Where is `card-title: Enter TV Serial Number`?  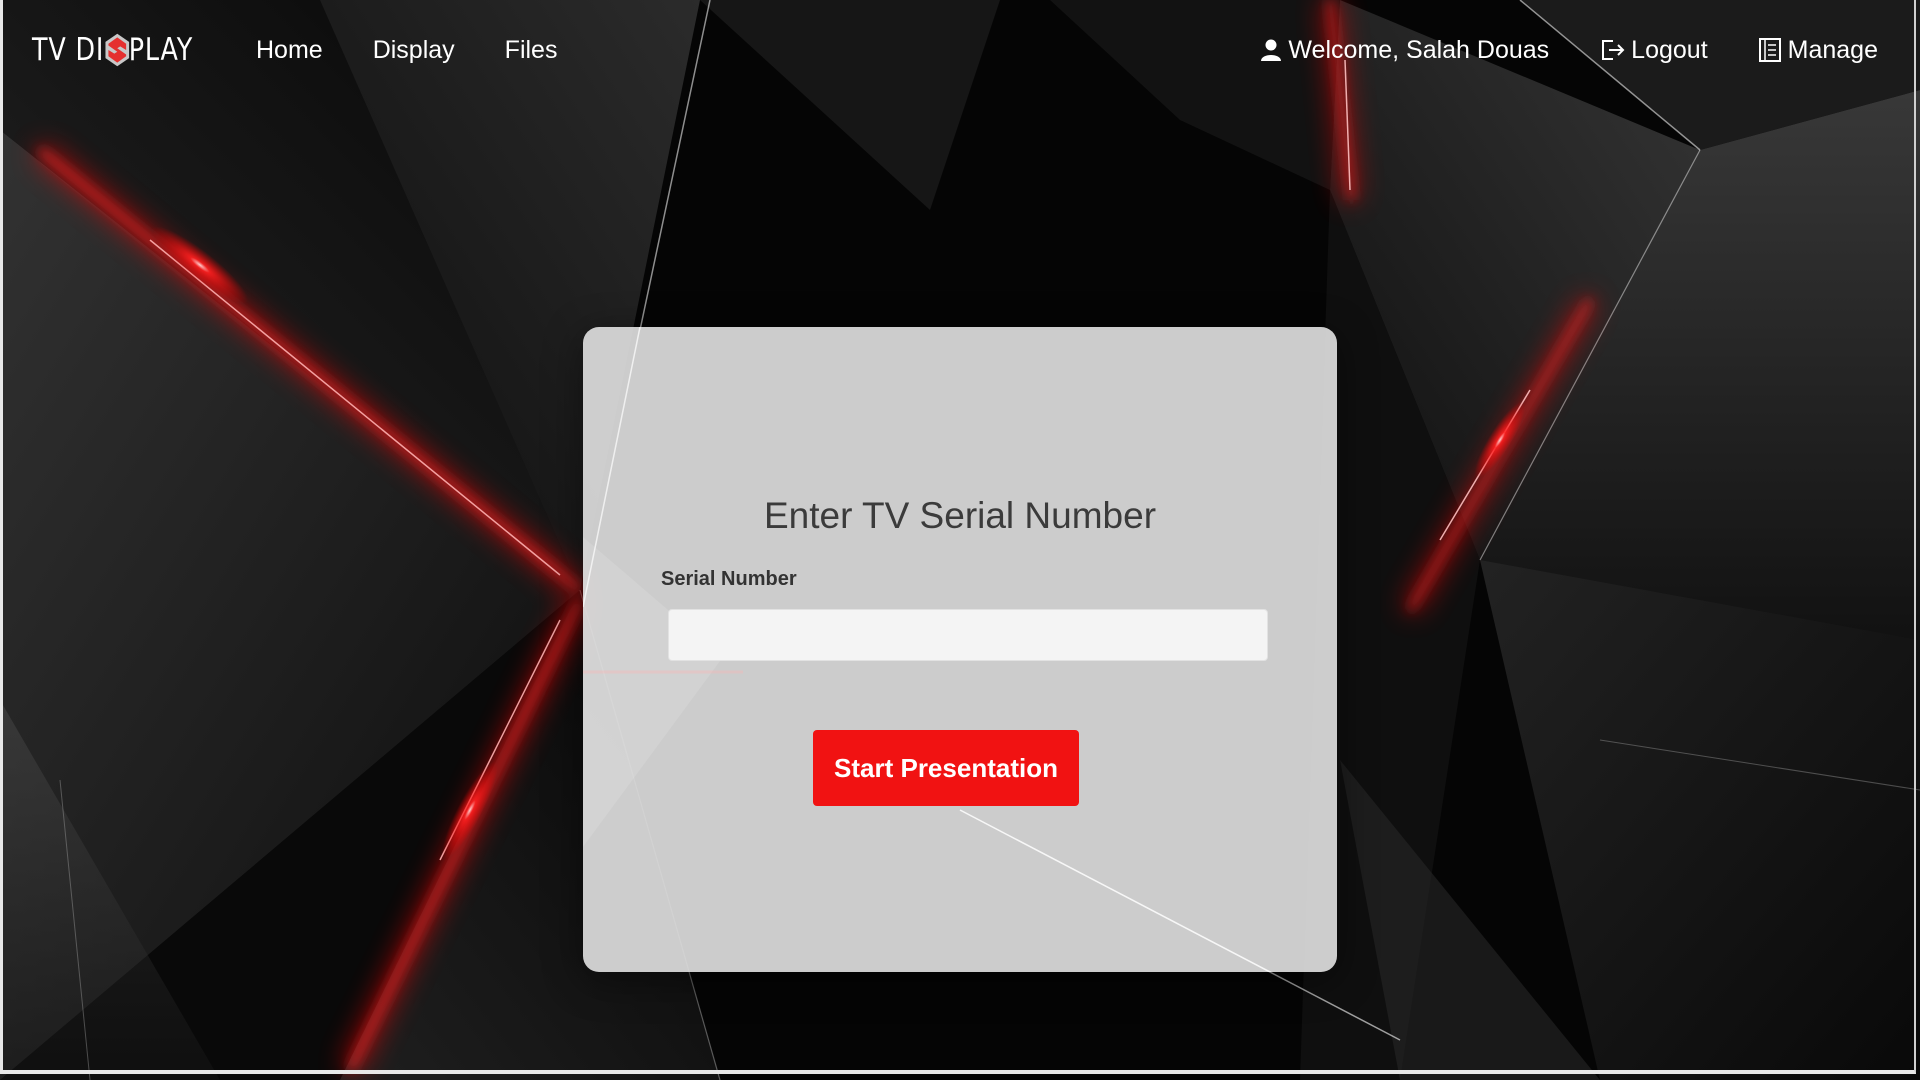 card-title: Enter TV Serial Number is located at coordinates (960, 515).